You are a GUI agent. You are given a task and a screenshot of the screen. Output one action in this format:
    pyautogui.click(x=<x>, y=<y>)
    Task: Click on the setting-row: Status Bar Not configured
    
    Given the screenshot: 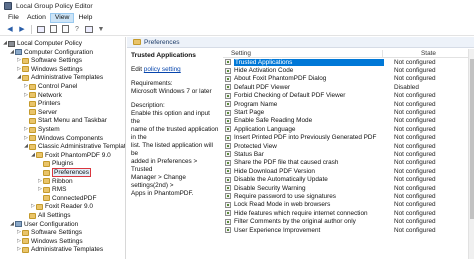 What is the action you would take?
    pyautogui.click(x=348, y=154)
    